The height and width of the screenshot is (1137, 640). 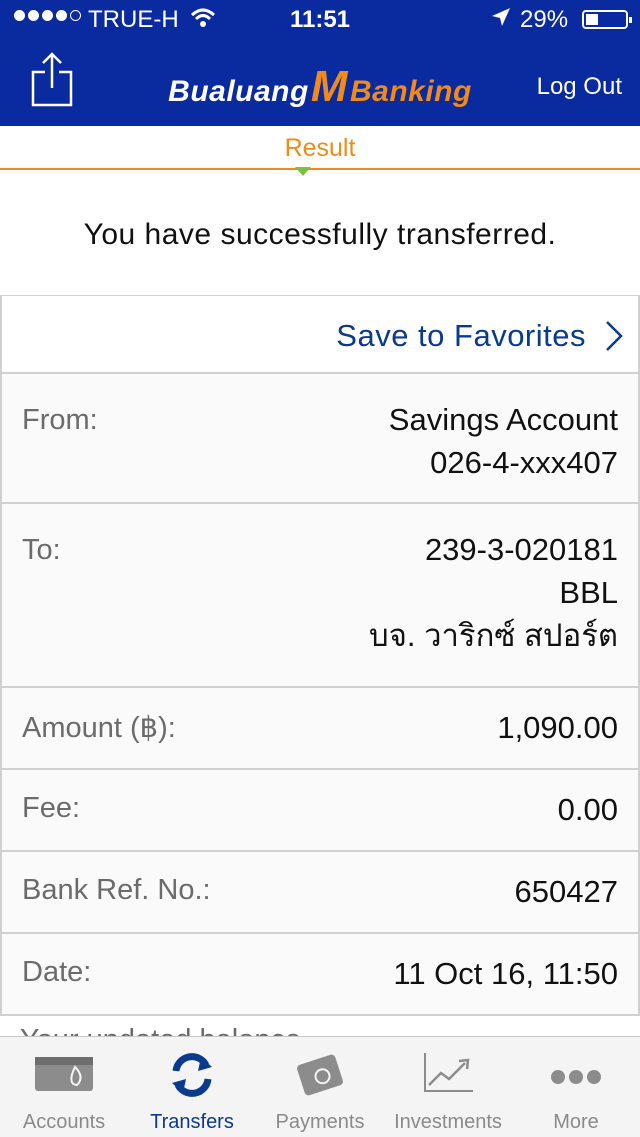 I want to click on bank-ref-label: Bank Ref. No.:, so click(x=116, y=890).